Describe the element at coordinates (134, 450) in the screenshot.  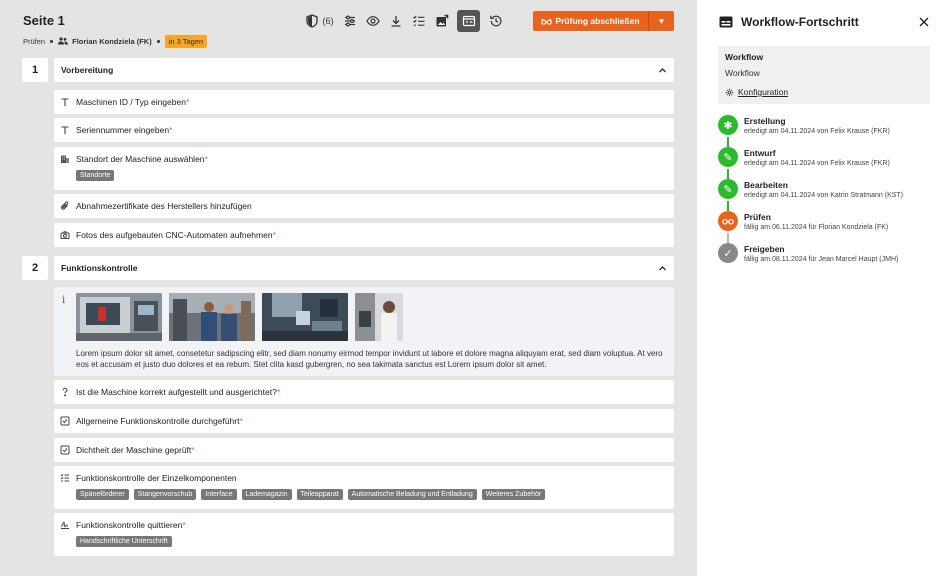
I see `item-label: Dichtheit der Maschine geprüft` at that location.